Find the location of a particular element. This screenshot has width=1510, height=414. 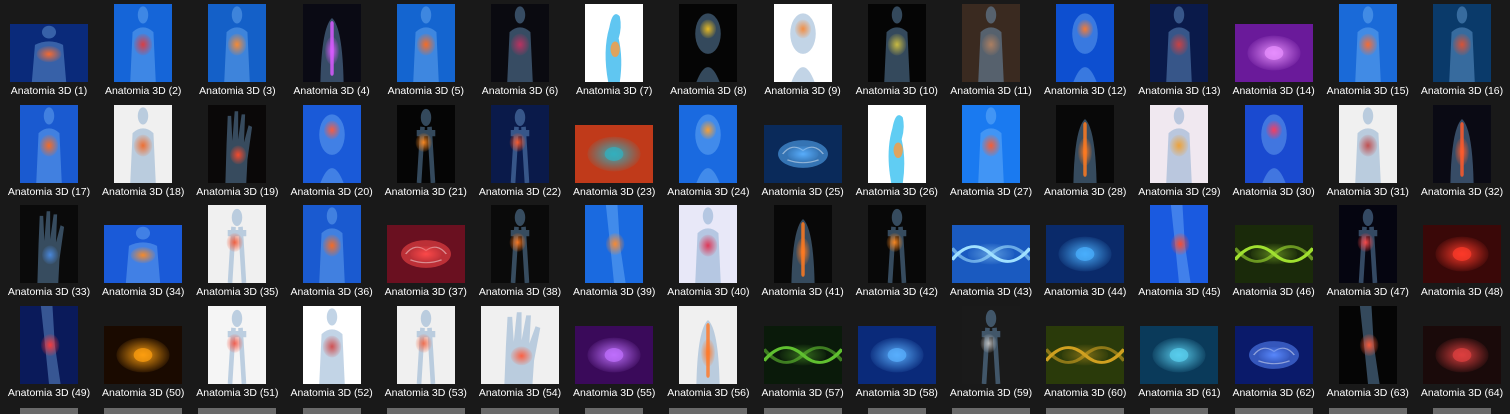

thumbnail-item: Anatomia 3D (57) is located at coordinates (803, 356).